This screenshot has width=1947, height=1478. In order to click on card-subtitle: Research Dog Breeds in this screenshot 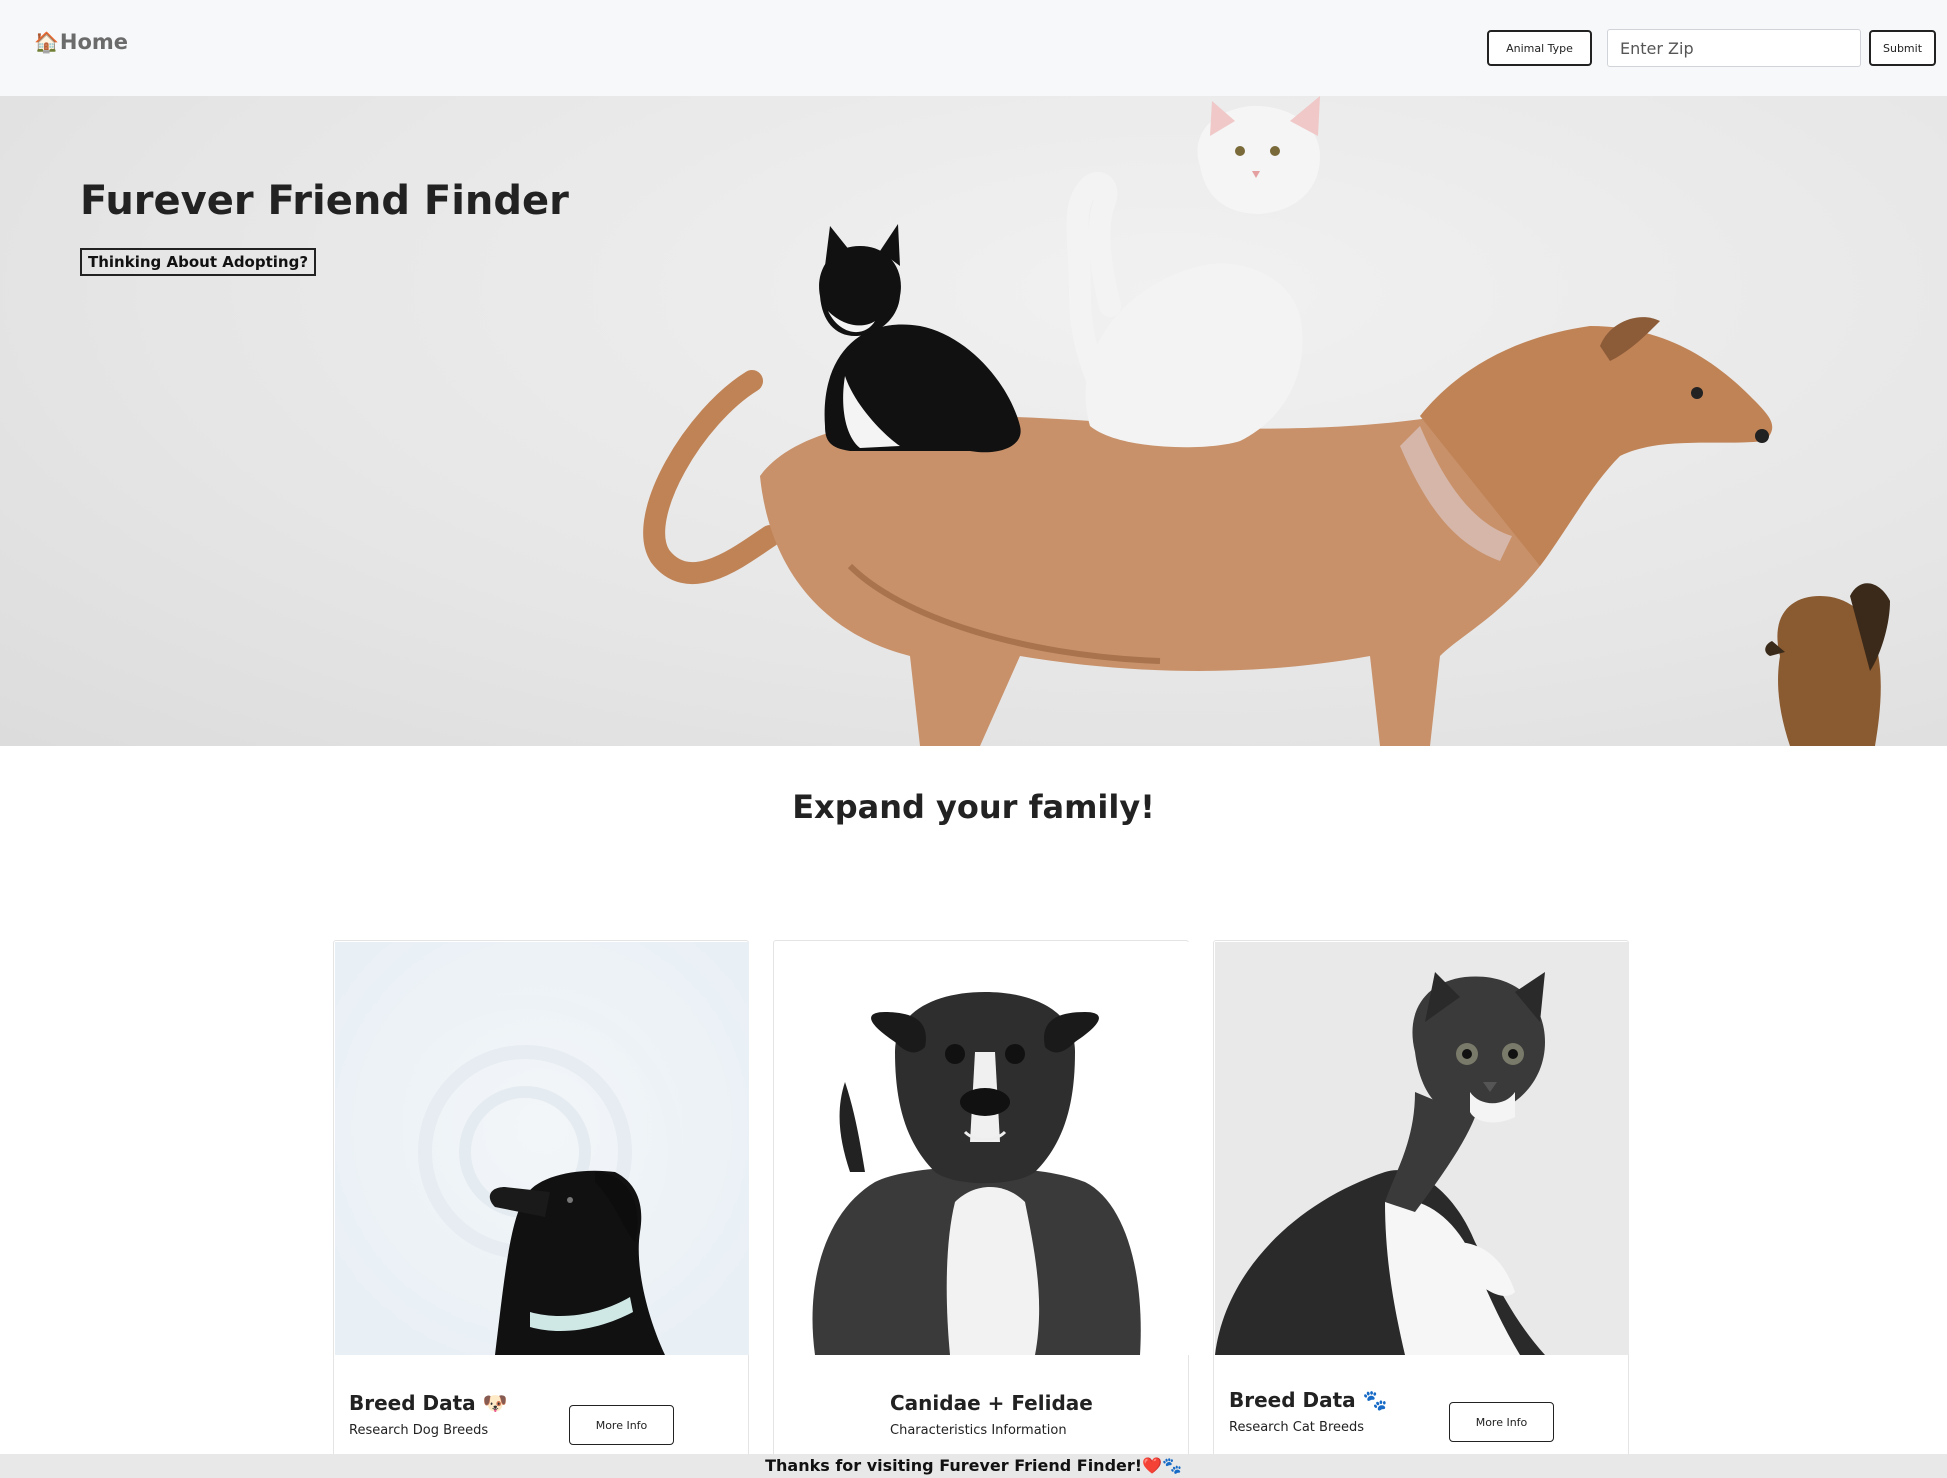, I will do `click(419, 1430)`.